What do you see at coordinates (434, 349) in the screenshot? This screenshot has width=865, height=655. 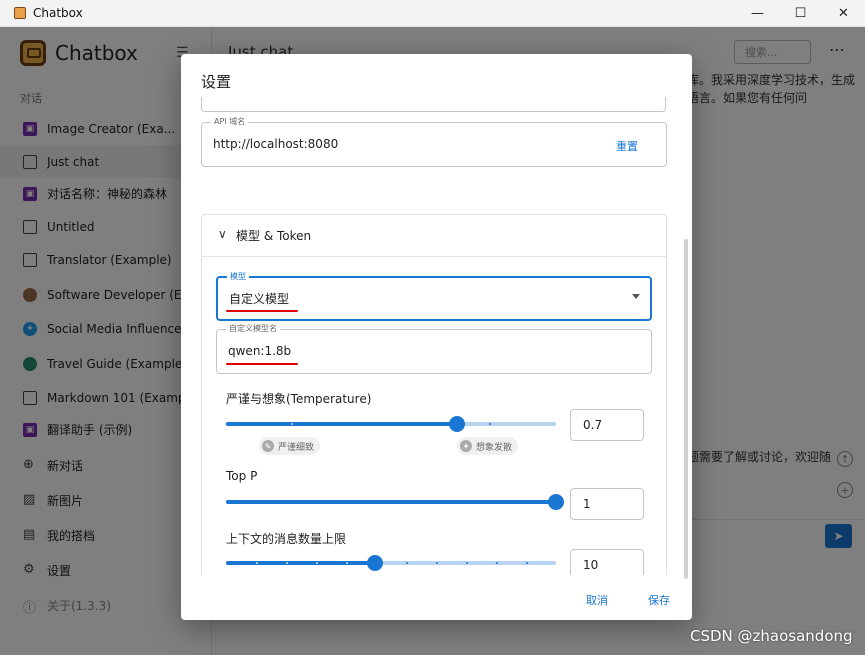 I see `custom-model-field: 自定义模型名 qwen:1.8b` at bounding box center [434, 349].